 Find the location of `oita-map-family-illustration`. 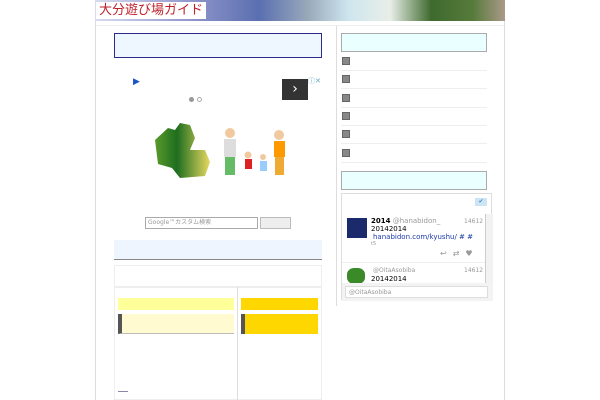

oita-map-family-illustration is located at coordinates (220, 150).